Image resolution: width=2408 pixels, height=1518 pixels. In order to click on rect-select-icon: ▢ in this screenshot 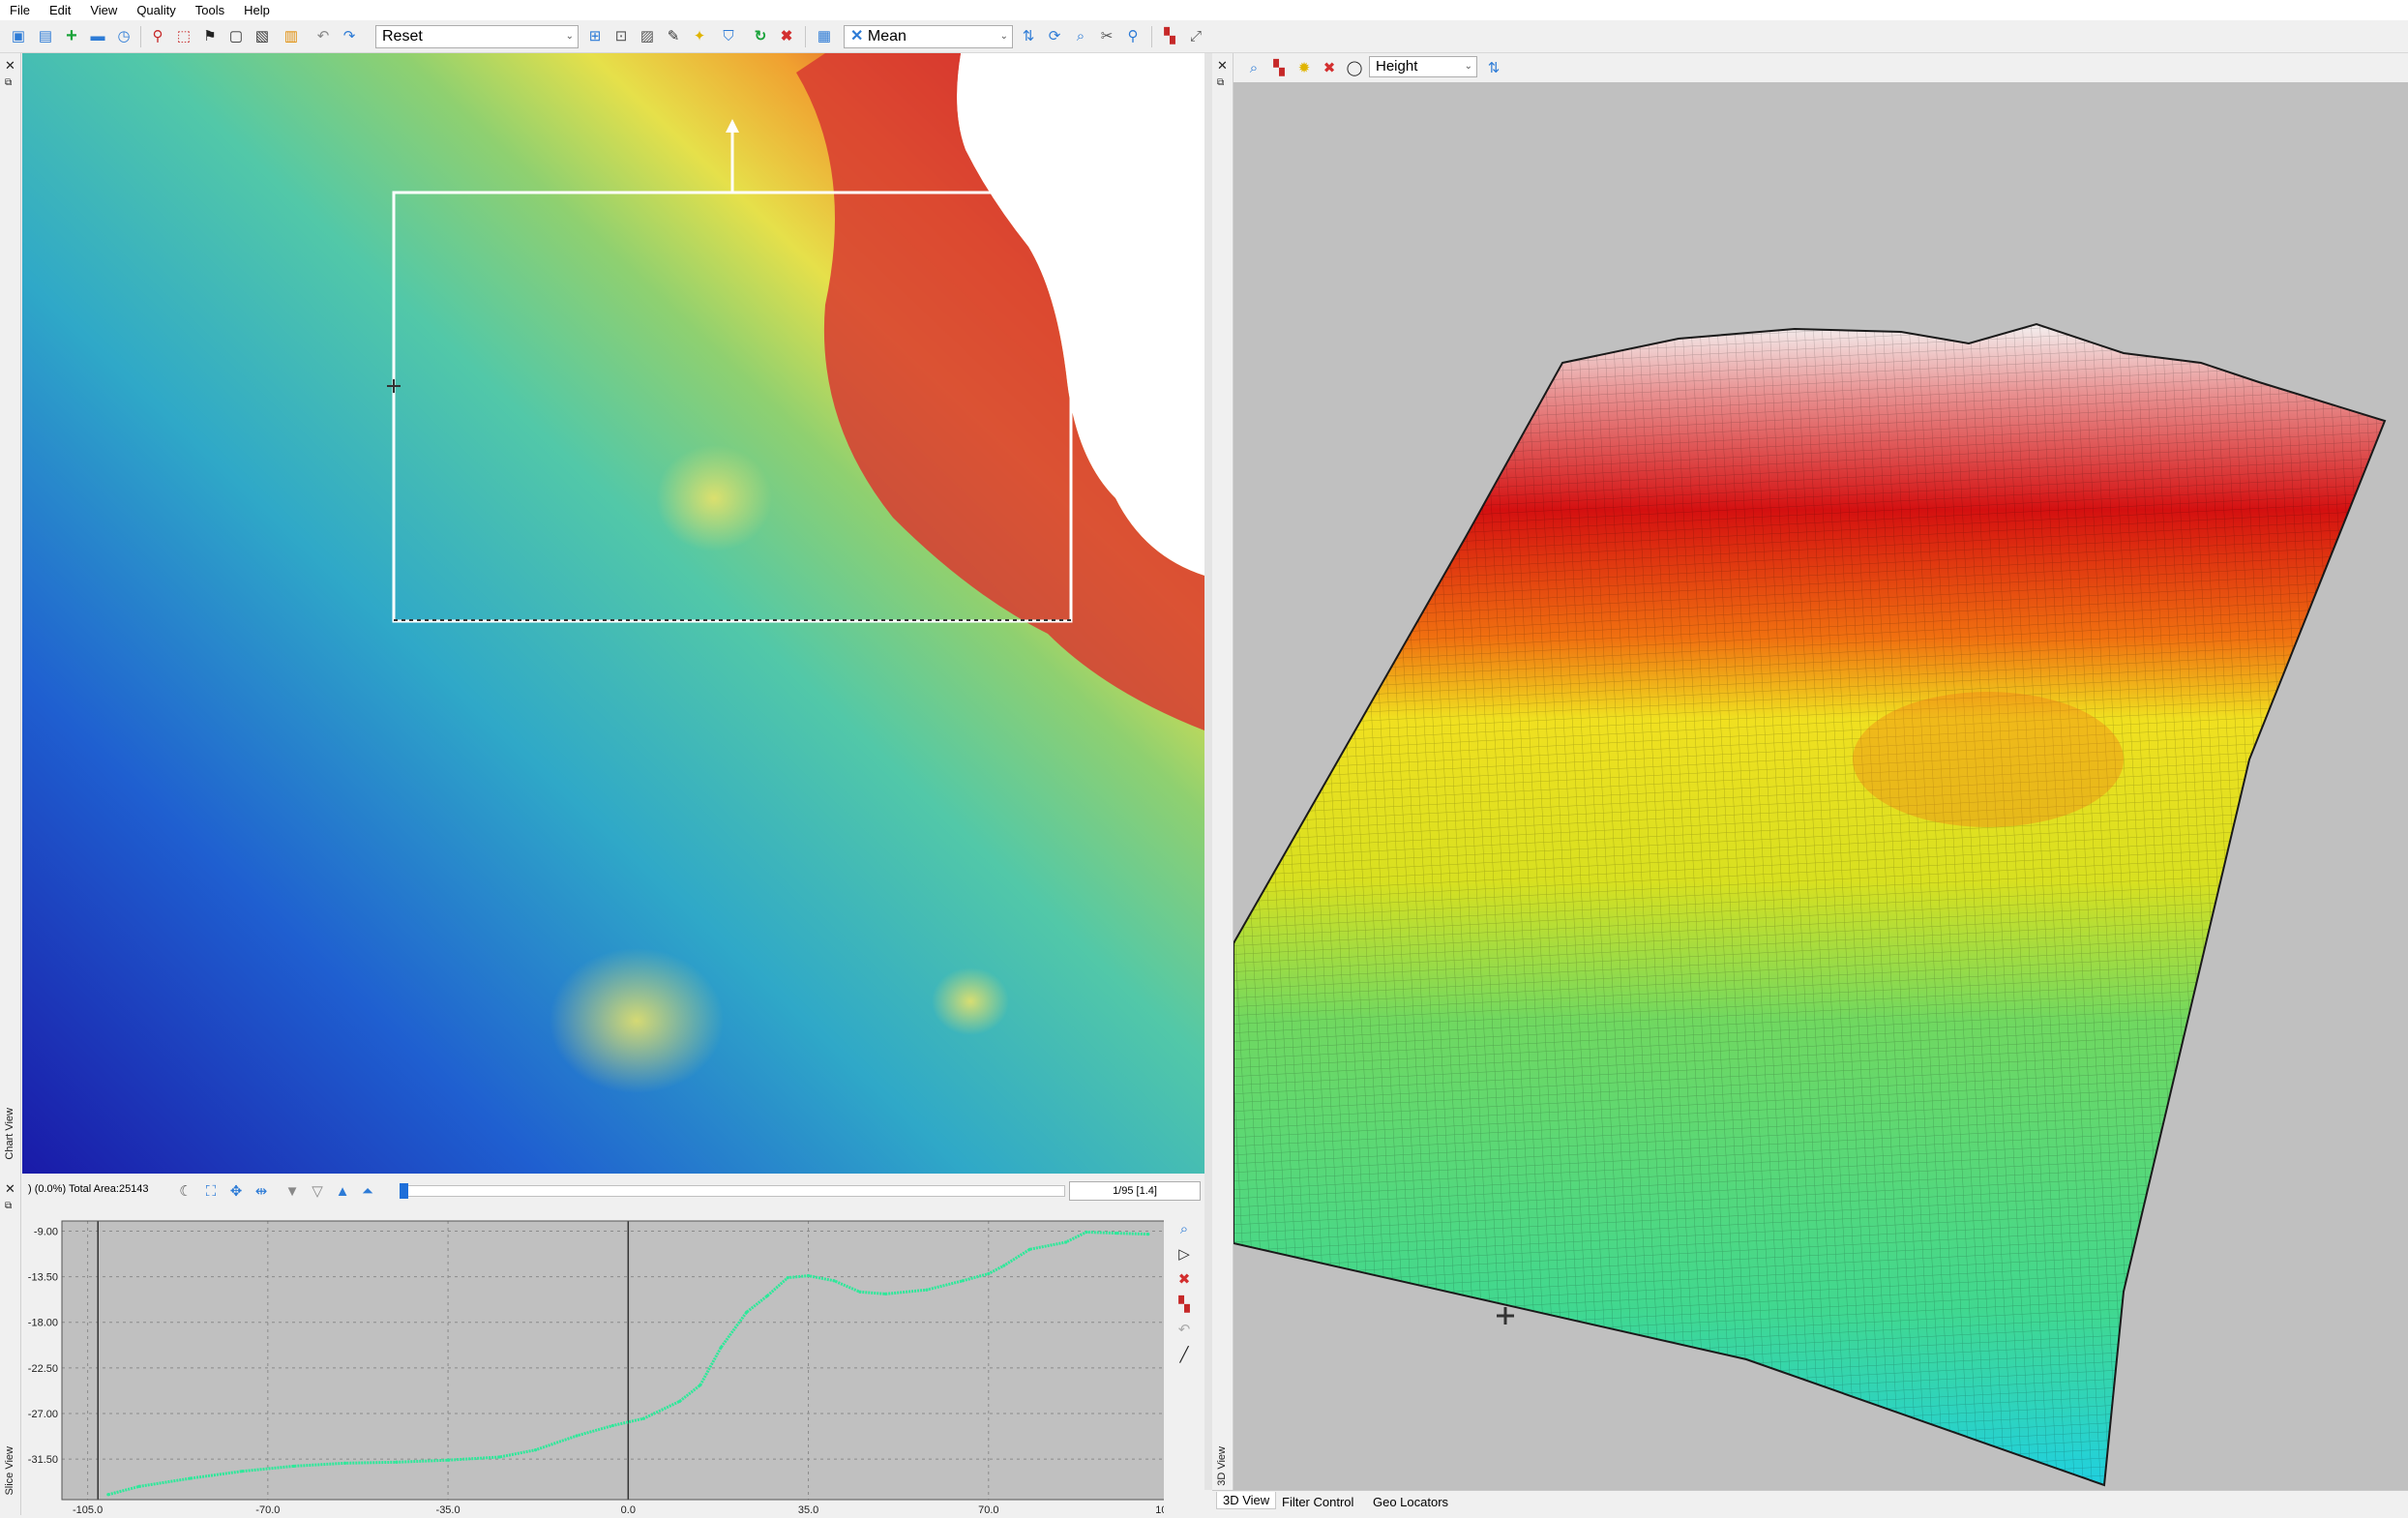, I will do `click(236, 35)`.